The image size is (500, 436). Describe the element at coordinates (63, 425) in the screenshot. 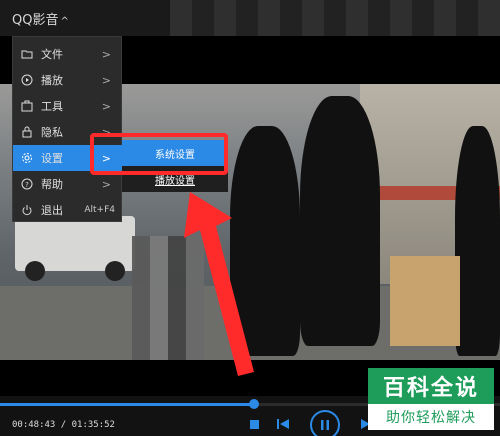

I see `time-display: 00:48:43 / 01:35:52` at that location.